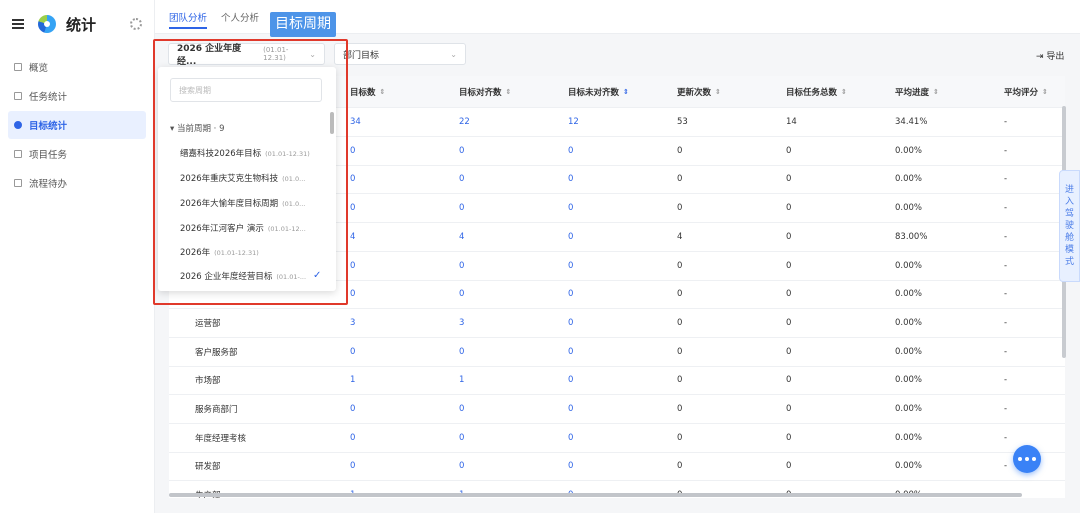 The image size is (1080, 513). Describe the element at coordinates (617, 409) in the screenshot. I see `table-row: 服务商部门 0 0 0 0 0 0.00% -` at that location.